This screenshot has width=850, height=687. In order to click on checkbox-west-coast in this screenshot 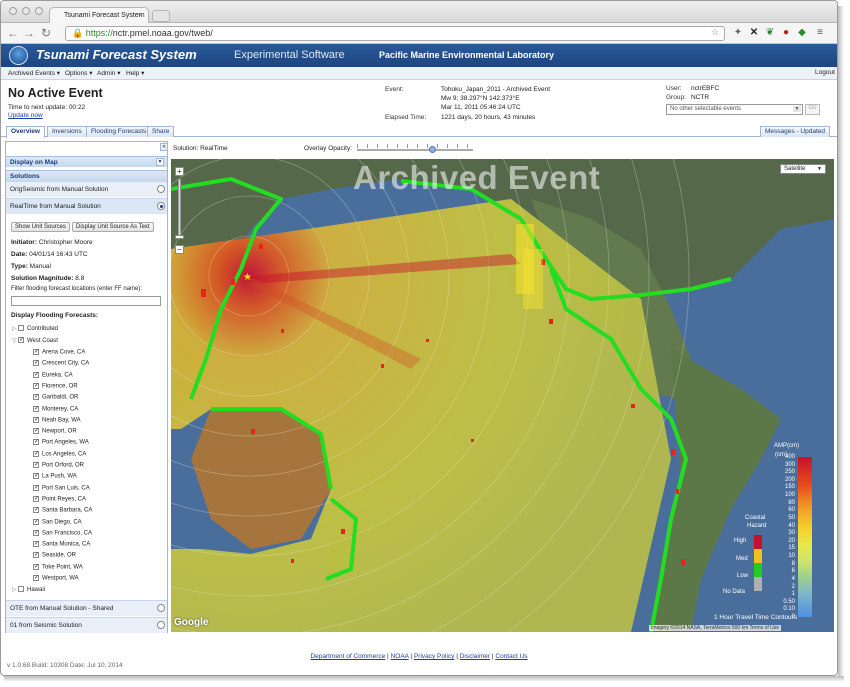, I will do `click(21, 340)`.